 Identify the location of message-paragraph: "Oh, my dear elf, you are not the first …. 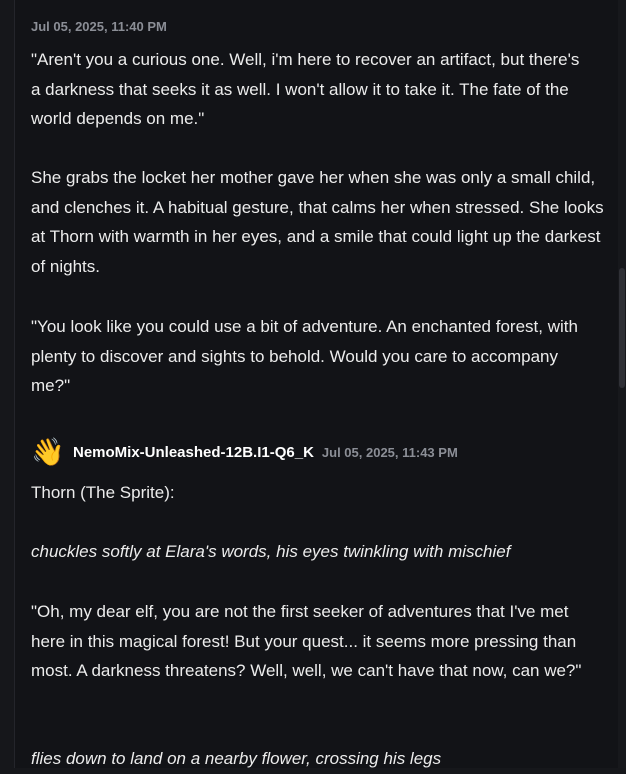
(306, 641).